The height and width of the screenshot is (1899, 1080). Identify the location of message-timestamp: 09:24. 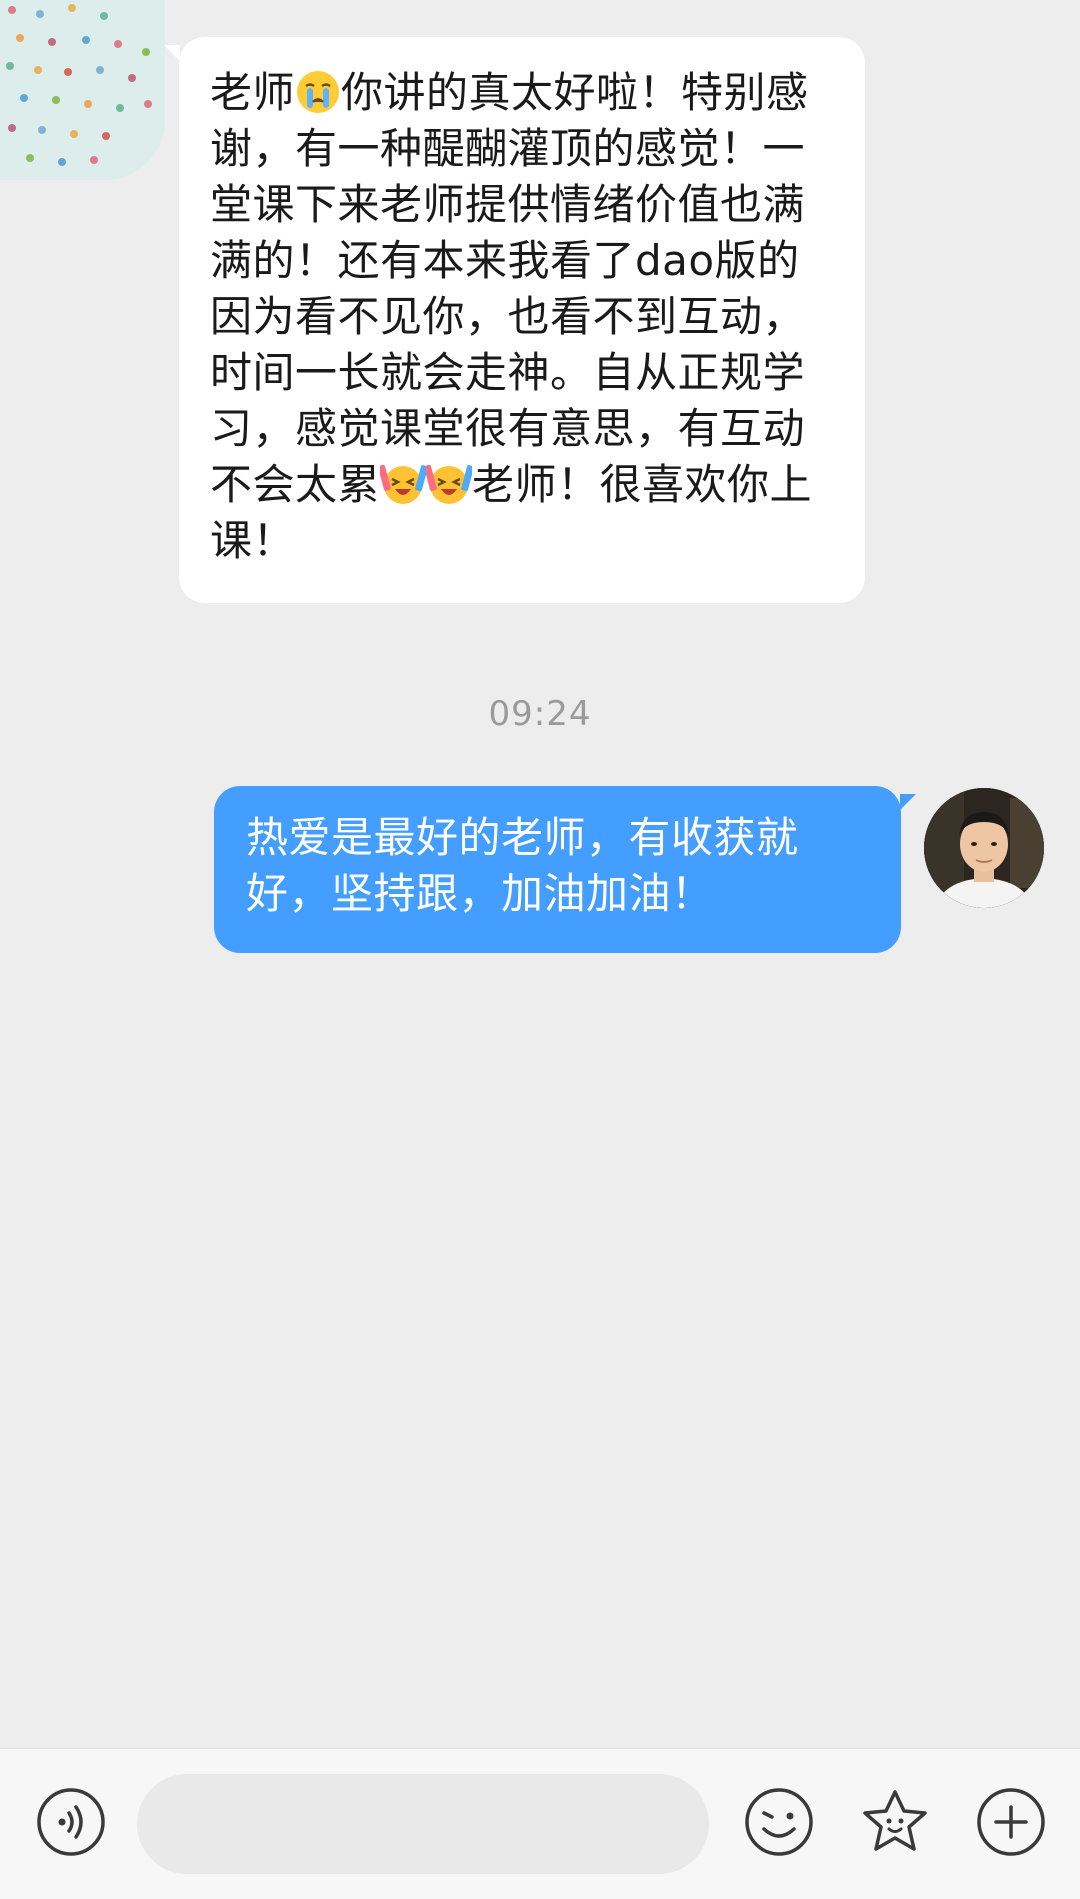
(540, 714).